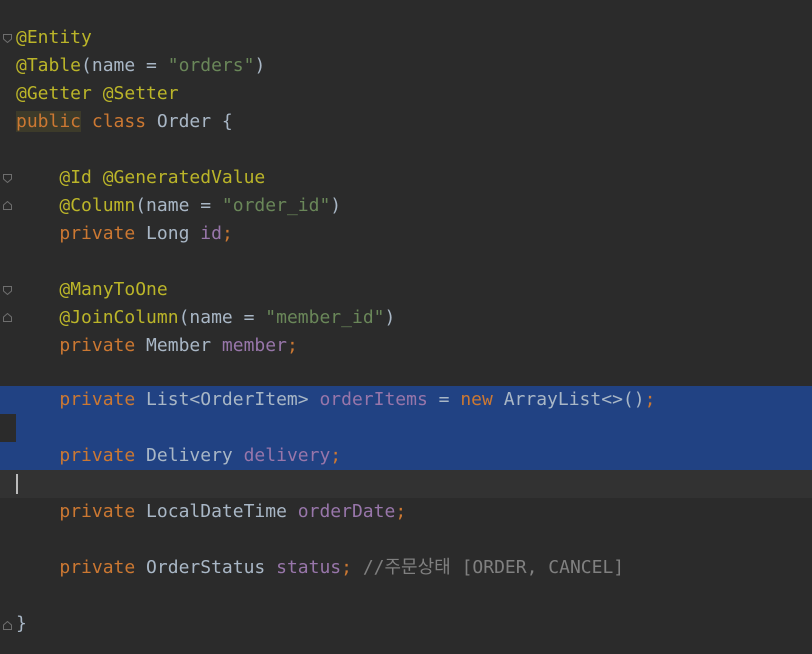 This screenshot has width=812, height=654. What do you see at coordinates (406, 346) in the screenshot?
I see `code-line-12: private Member member;` at bounding box center [406, 346].